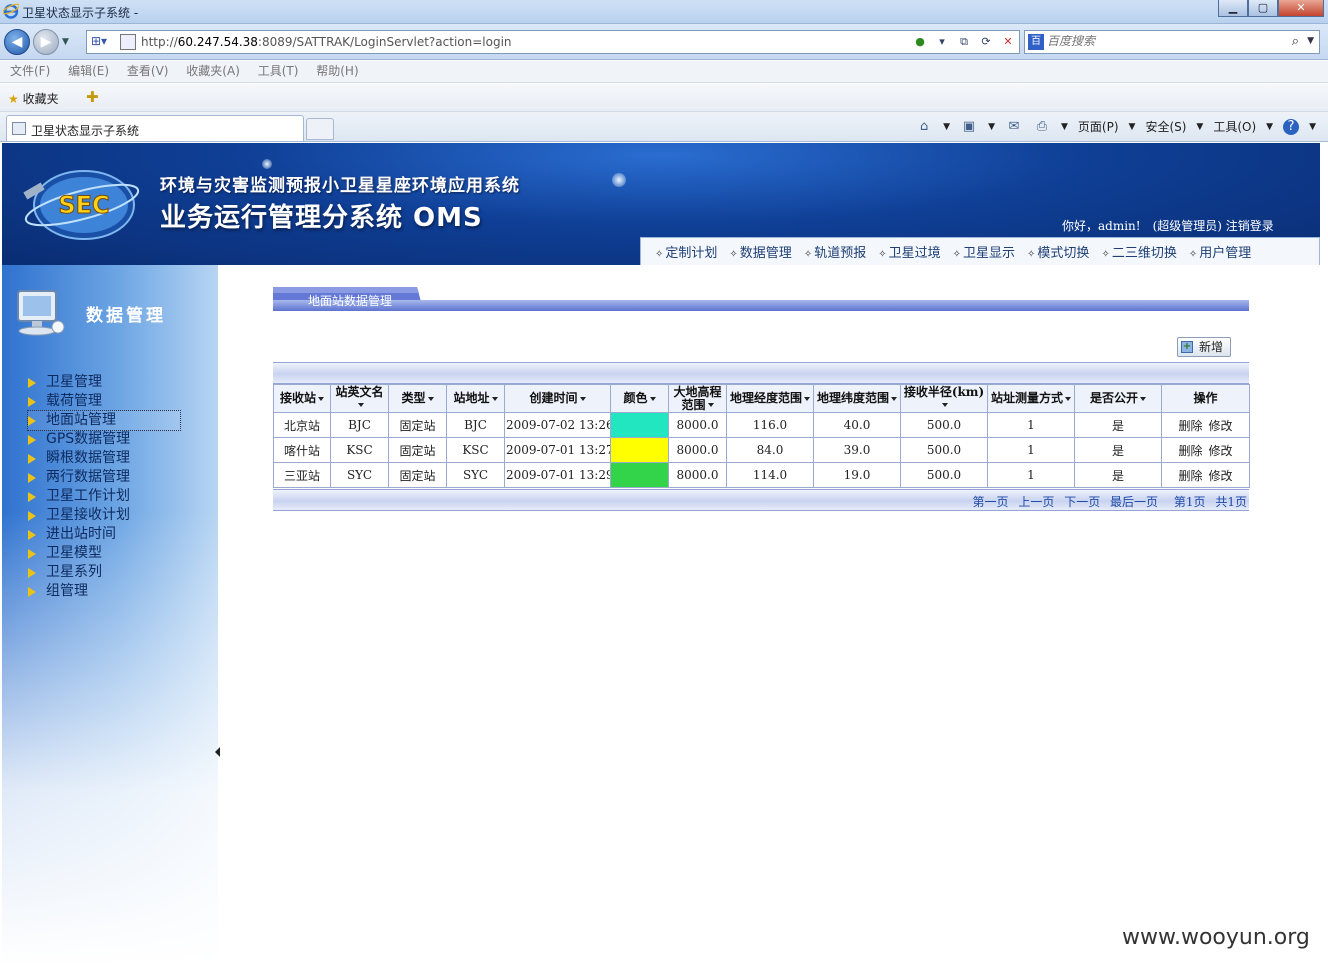 The image size is (1328, 966). I want to click on user-info: 你好，admin! (超级管理员) 注销登录, so click(1168, 225).